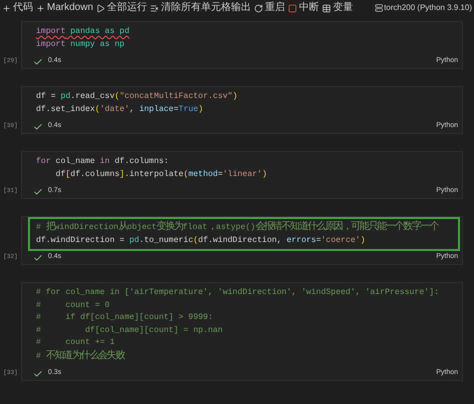 The height and width of the screenshot is (404, 474). Describe the element at coordinates (237, 293) in the screenshot. I see `code-line: # for col_name in ['airTemperature', 'windDirection', 'windSpeed', 'airPressure']:` at that location.